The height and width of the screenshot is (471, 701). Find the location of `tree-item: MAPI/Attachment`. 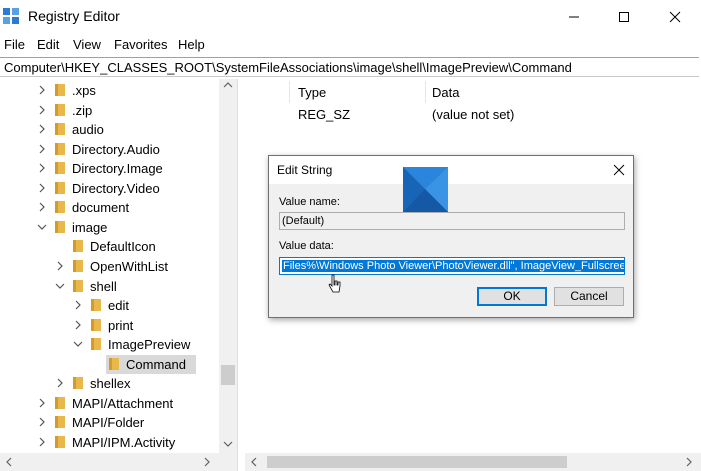

tree-item: MAPI/Attachment is located at coordinates (110, 403).